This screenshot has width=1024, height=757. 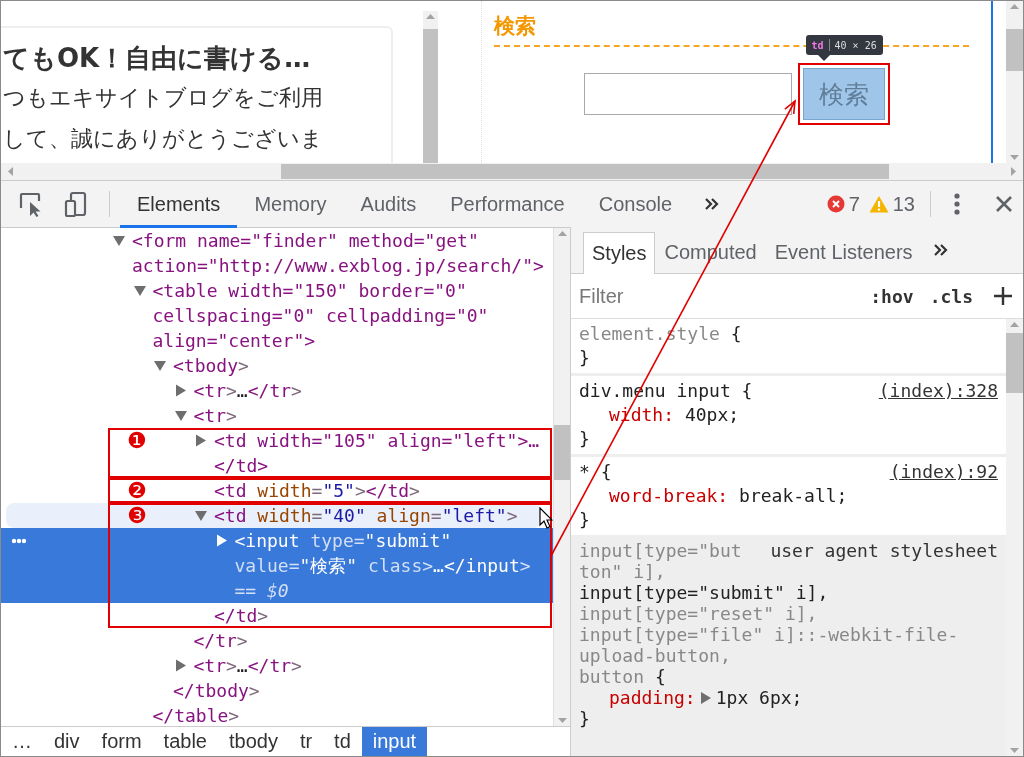 What do you see at coordinates (720, 296) in the screenshot?
I see `filter-field: Filter` at bounding box center [720, 296].